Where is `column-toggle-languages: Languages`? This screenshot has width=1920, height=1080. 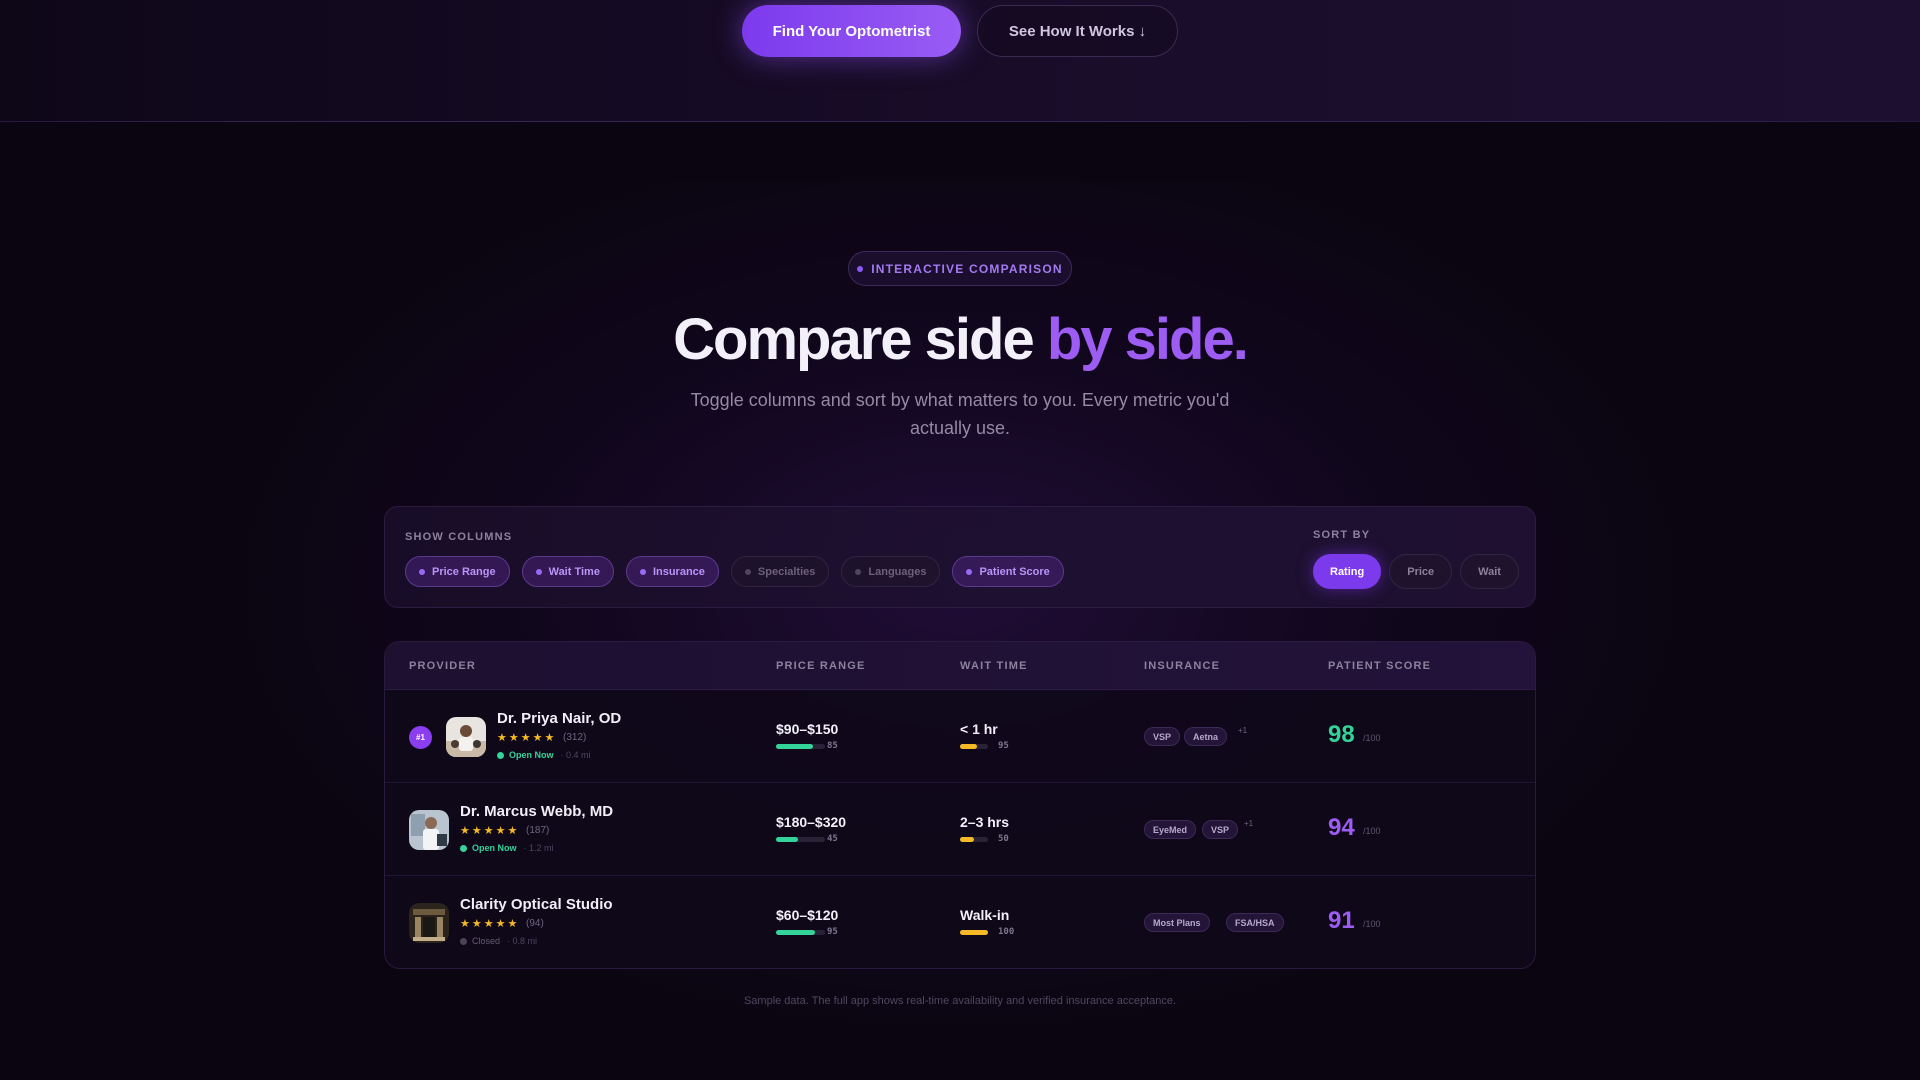 column-toggle-languages: Languages is located at coordinates (891, 571).